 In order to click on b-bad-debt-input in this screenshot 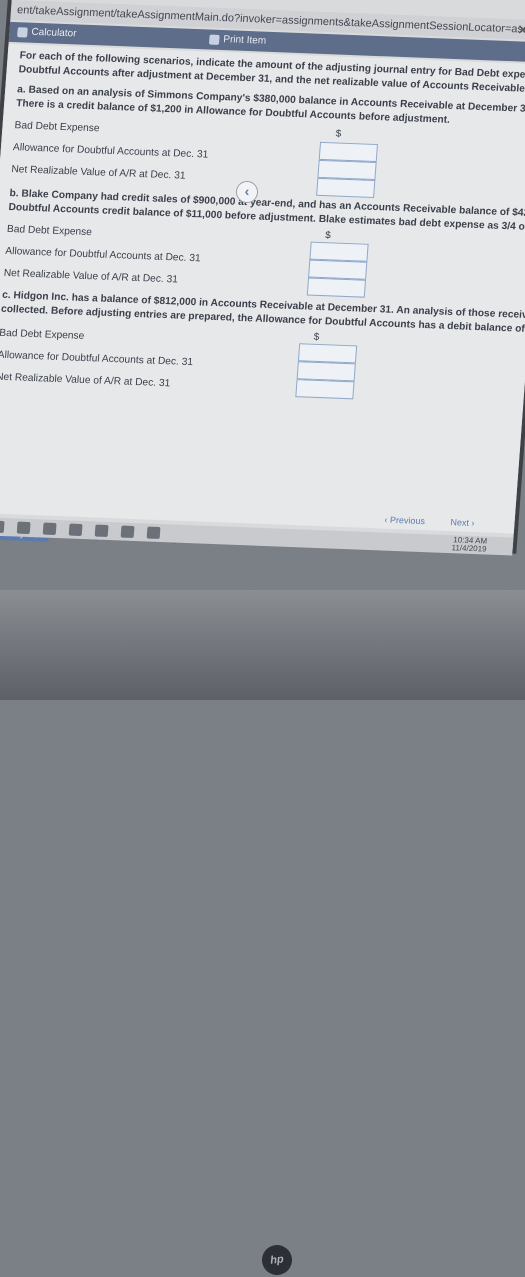, I will do `click(339, 251)`.